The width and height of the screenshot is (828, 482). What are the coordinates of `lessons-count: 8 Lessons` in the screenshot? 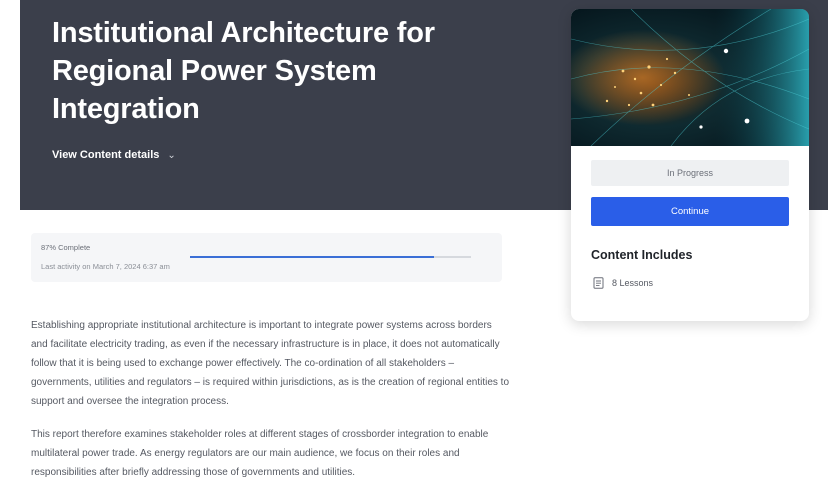 It's located at (623, 283).